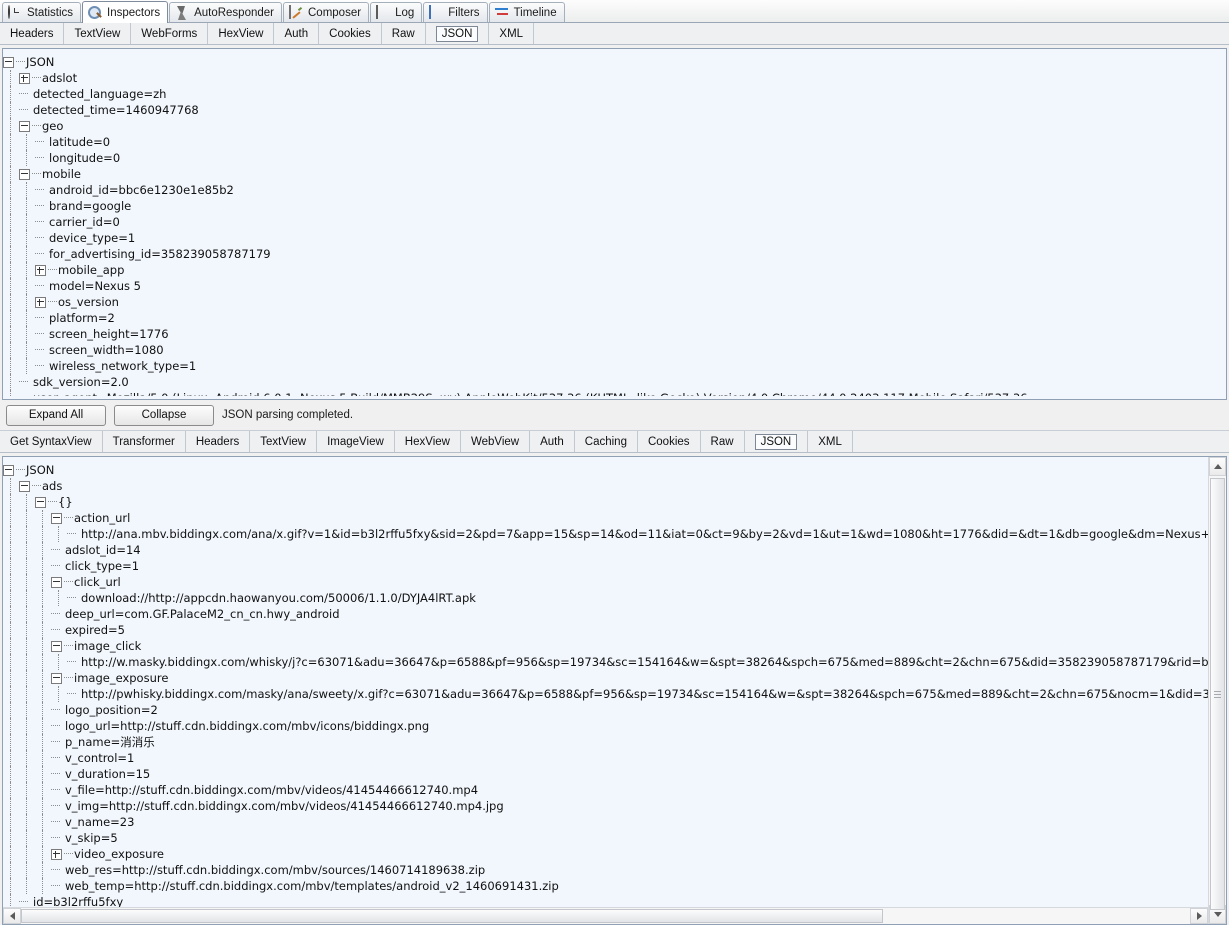 This screenshot has width=1229, height=925. What do you see at coordinates (404, 33) in the screenshot?
I see `request-tab-raw: Raw` at bounding box center [404, 33].